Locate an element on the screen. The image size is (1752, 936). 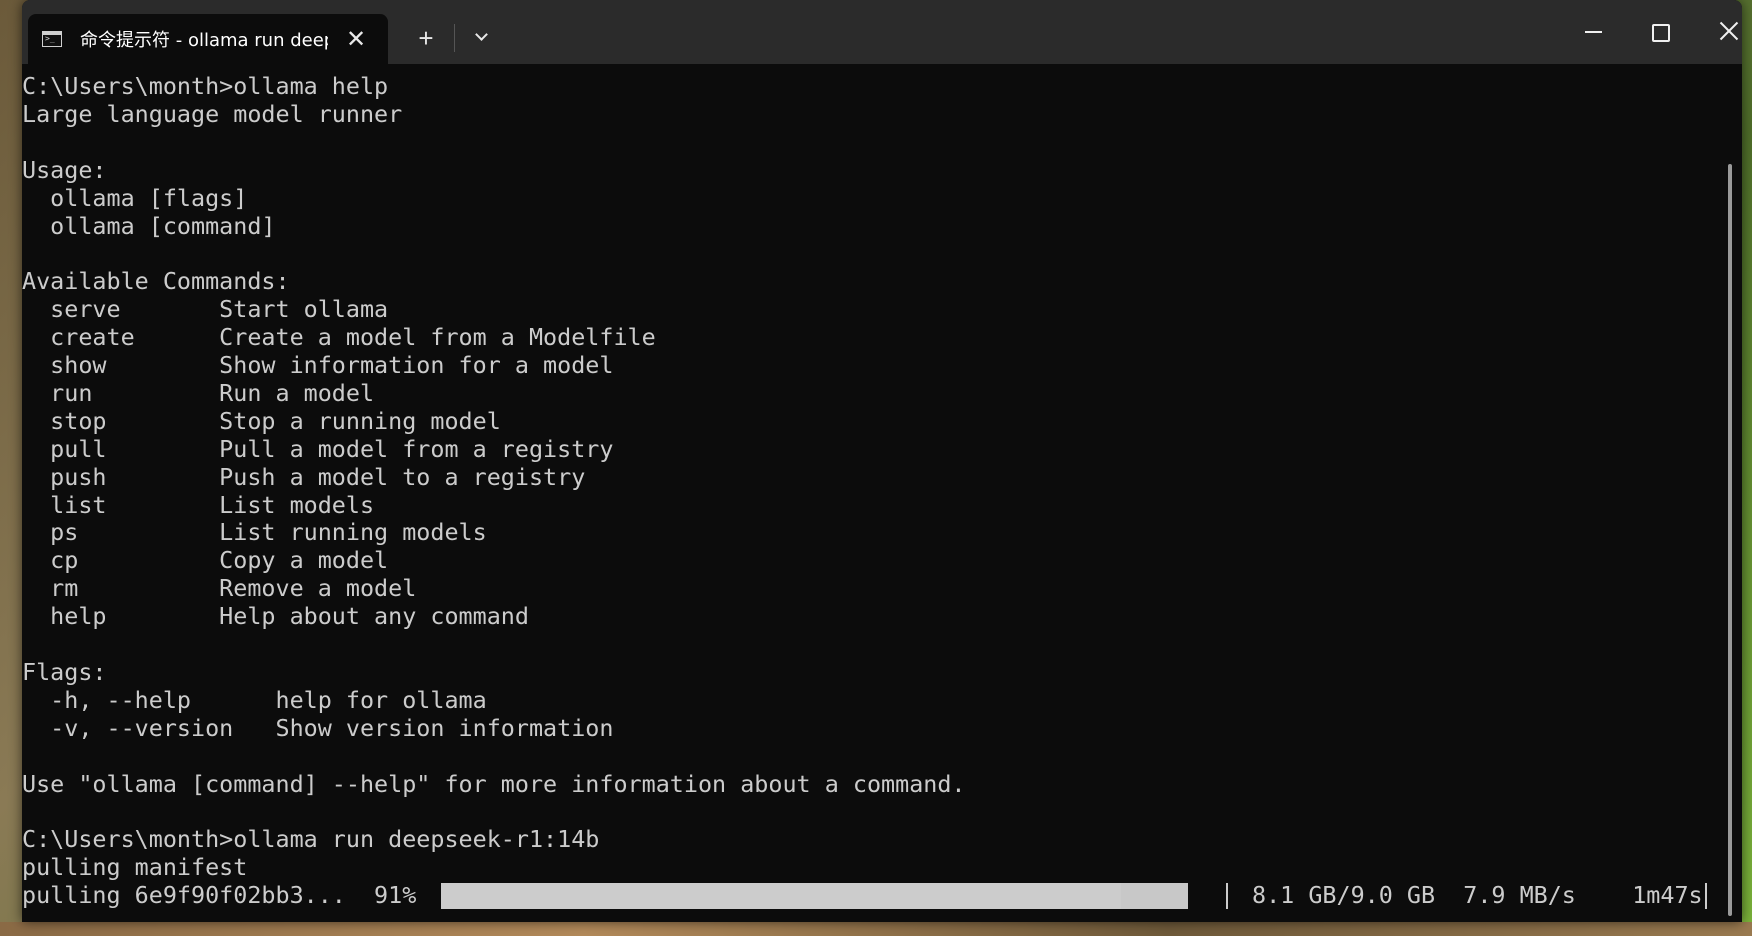
close-window-button is located at coordinates (1720, 32).